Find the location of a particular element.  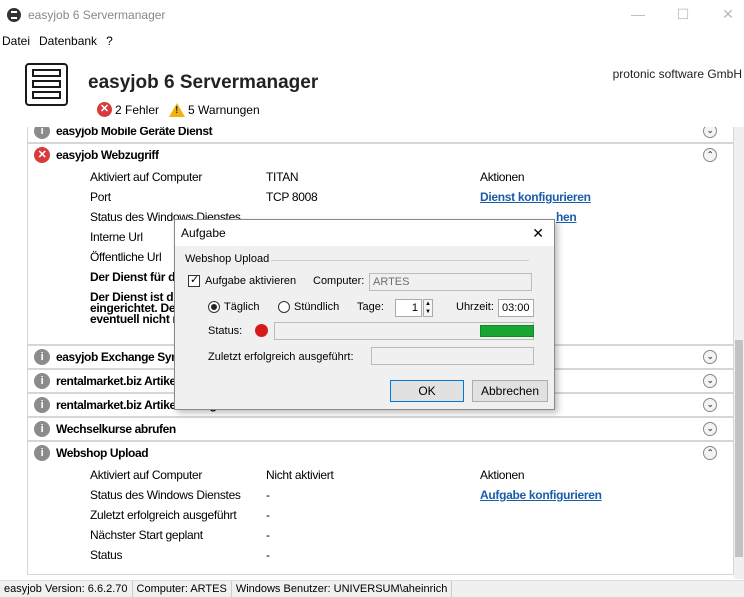

status-computer: Computer: ARTES is located at coordinates (182, 589).